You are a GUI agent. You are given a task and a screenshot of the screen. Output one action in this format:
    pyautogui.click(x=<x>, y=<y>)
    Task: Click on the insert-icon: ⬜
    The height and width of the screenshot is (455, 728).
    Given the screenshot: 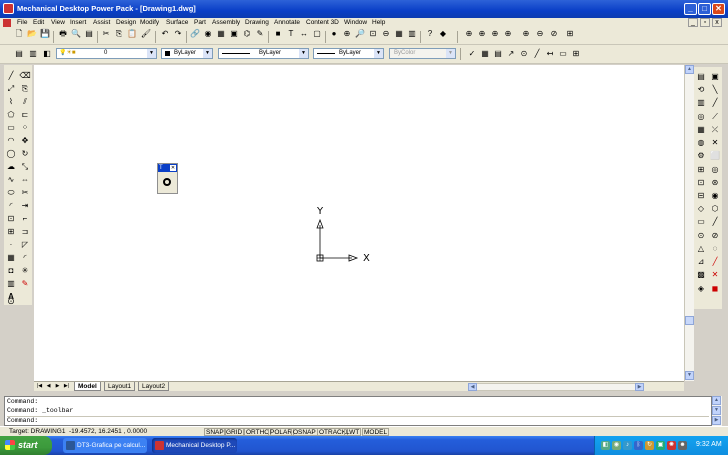 What is the action you would take?
    pyautogui.click(x=715, y=156)
    